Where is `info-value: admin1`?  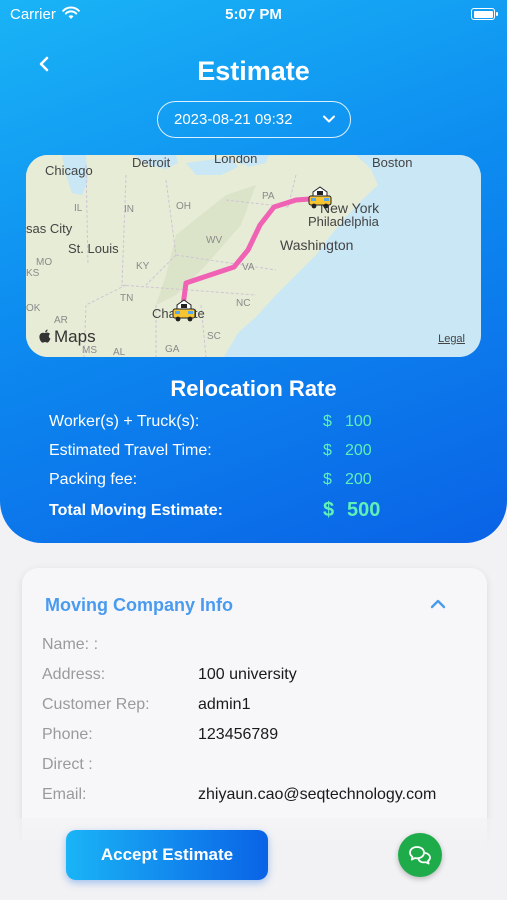 info-value: admin1 is located at coordinates (224, 704).